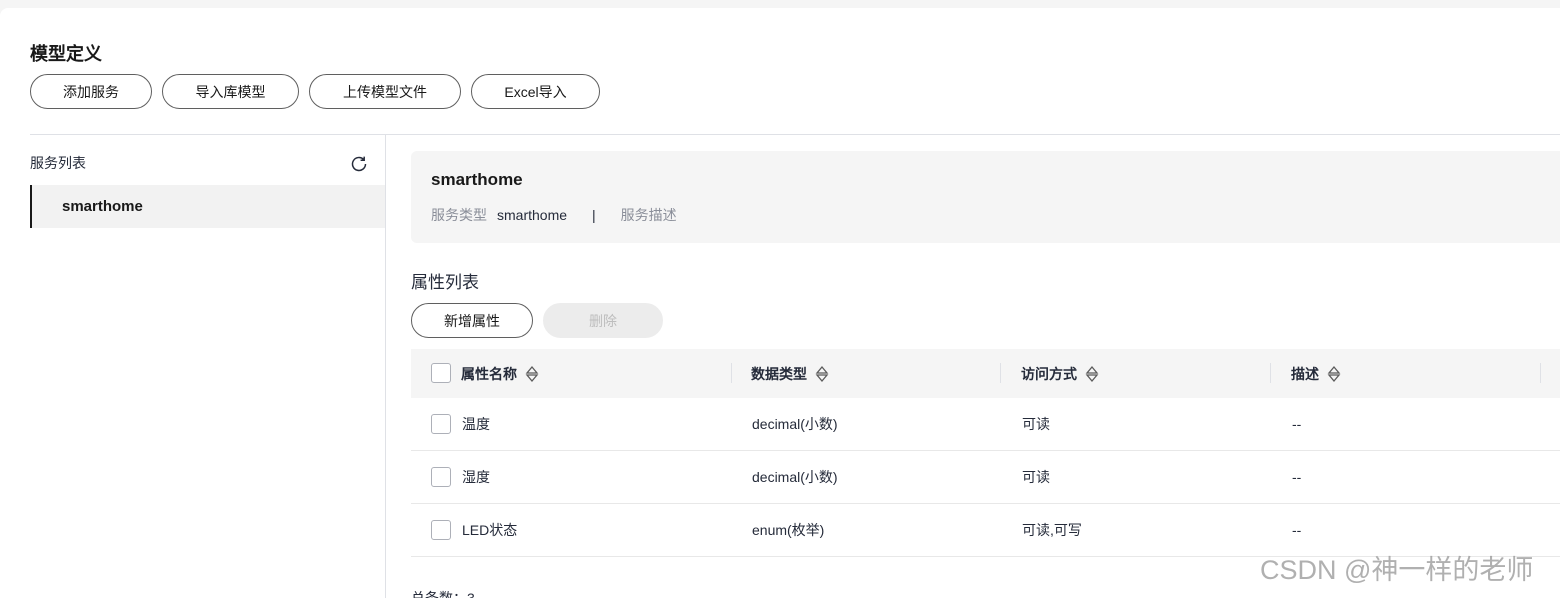 The image size is (1560, 598). I want to click on column-header-description: 描述, so click(1316, 373).